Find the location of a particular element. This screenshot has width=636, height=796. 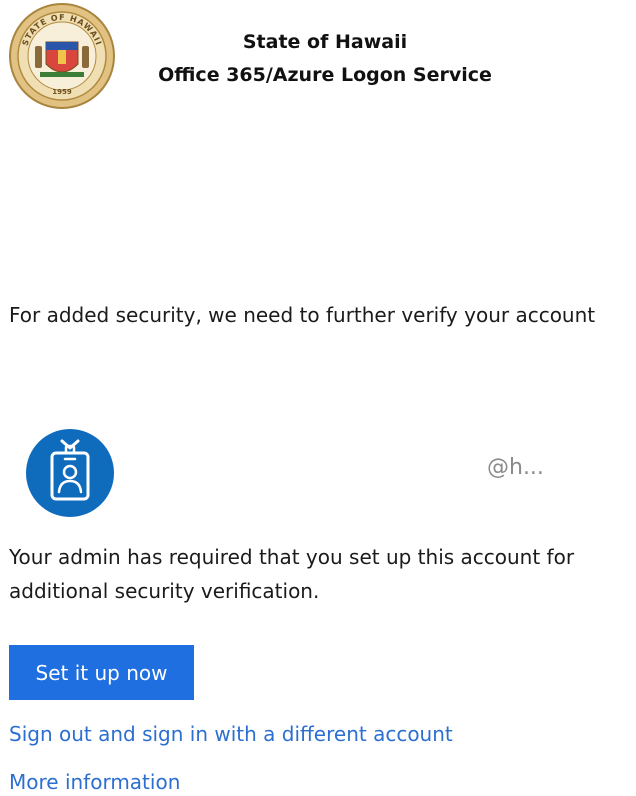

set-it-up-now-button: Set it up now is located at coordinates (101, 672).